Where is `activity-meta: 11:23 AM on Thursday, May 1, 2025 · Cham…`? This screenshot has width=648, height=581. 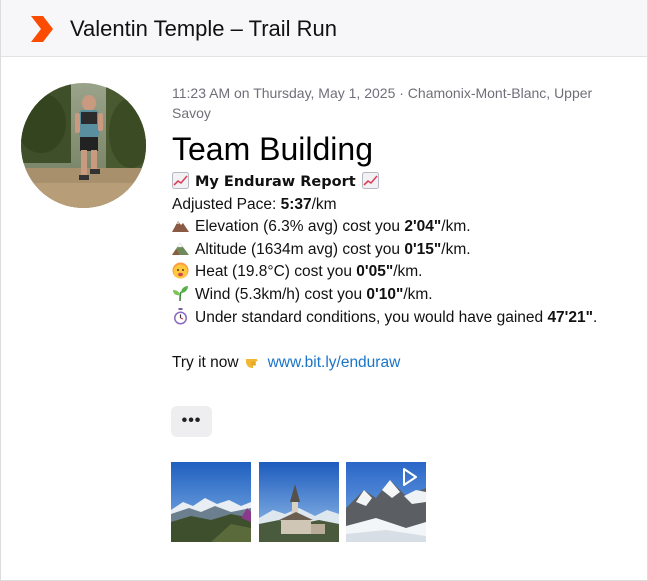 activity-meta: 11:23 AM on Thursday, May 1, 2025 · Cham… is located at coordinates (382, 103).